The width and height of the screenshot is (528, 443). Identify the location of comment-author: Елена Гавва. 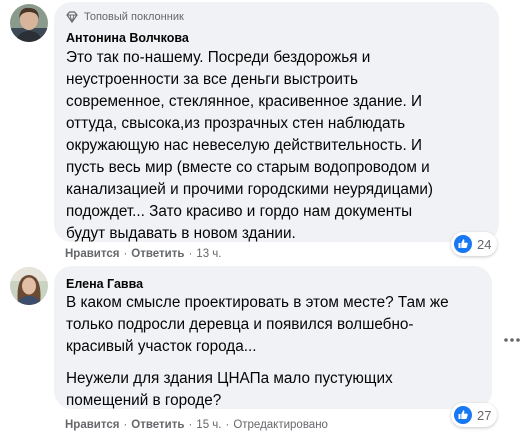
(104, 284).